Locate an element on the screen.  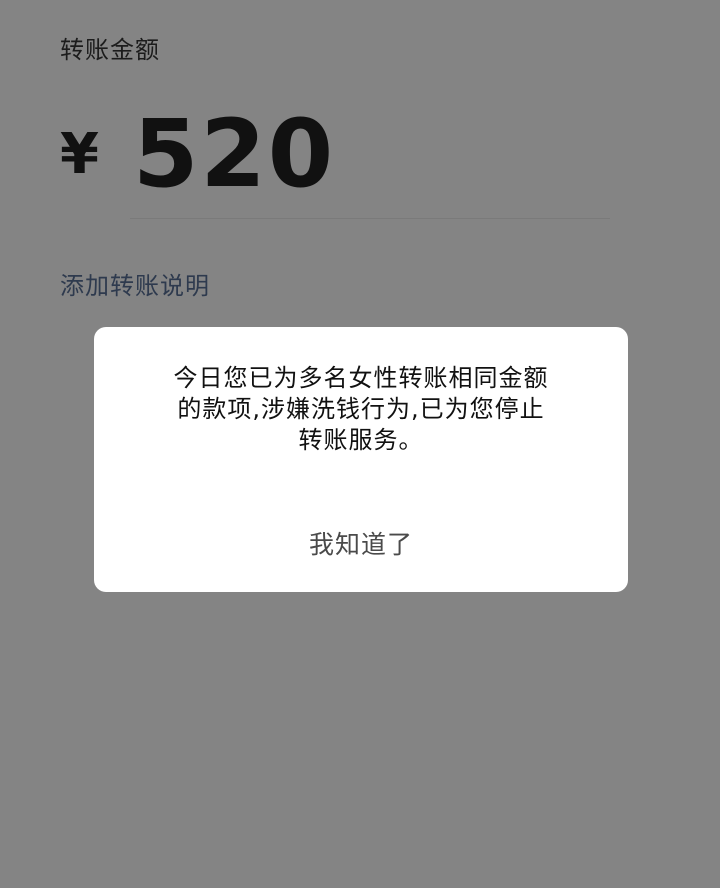
amount-input: ¥ 520 is located at coordinates (197, 155).